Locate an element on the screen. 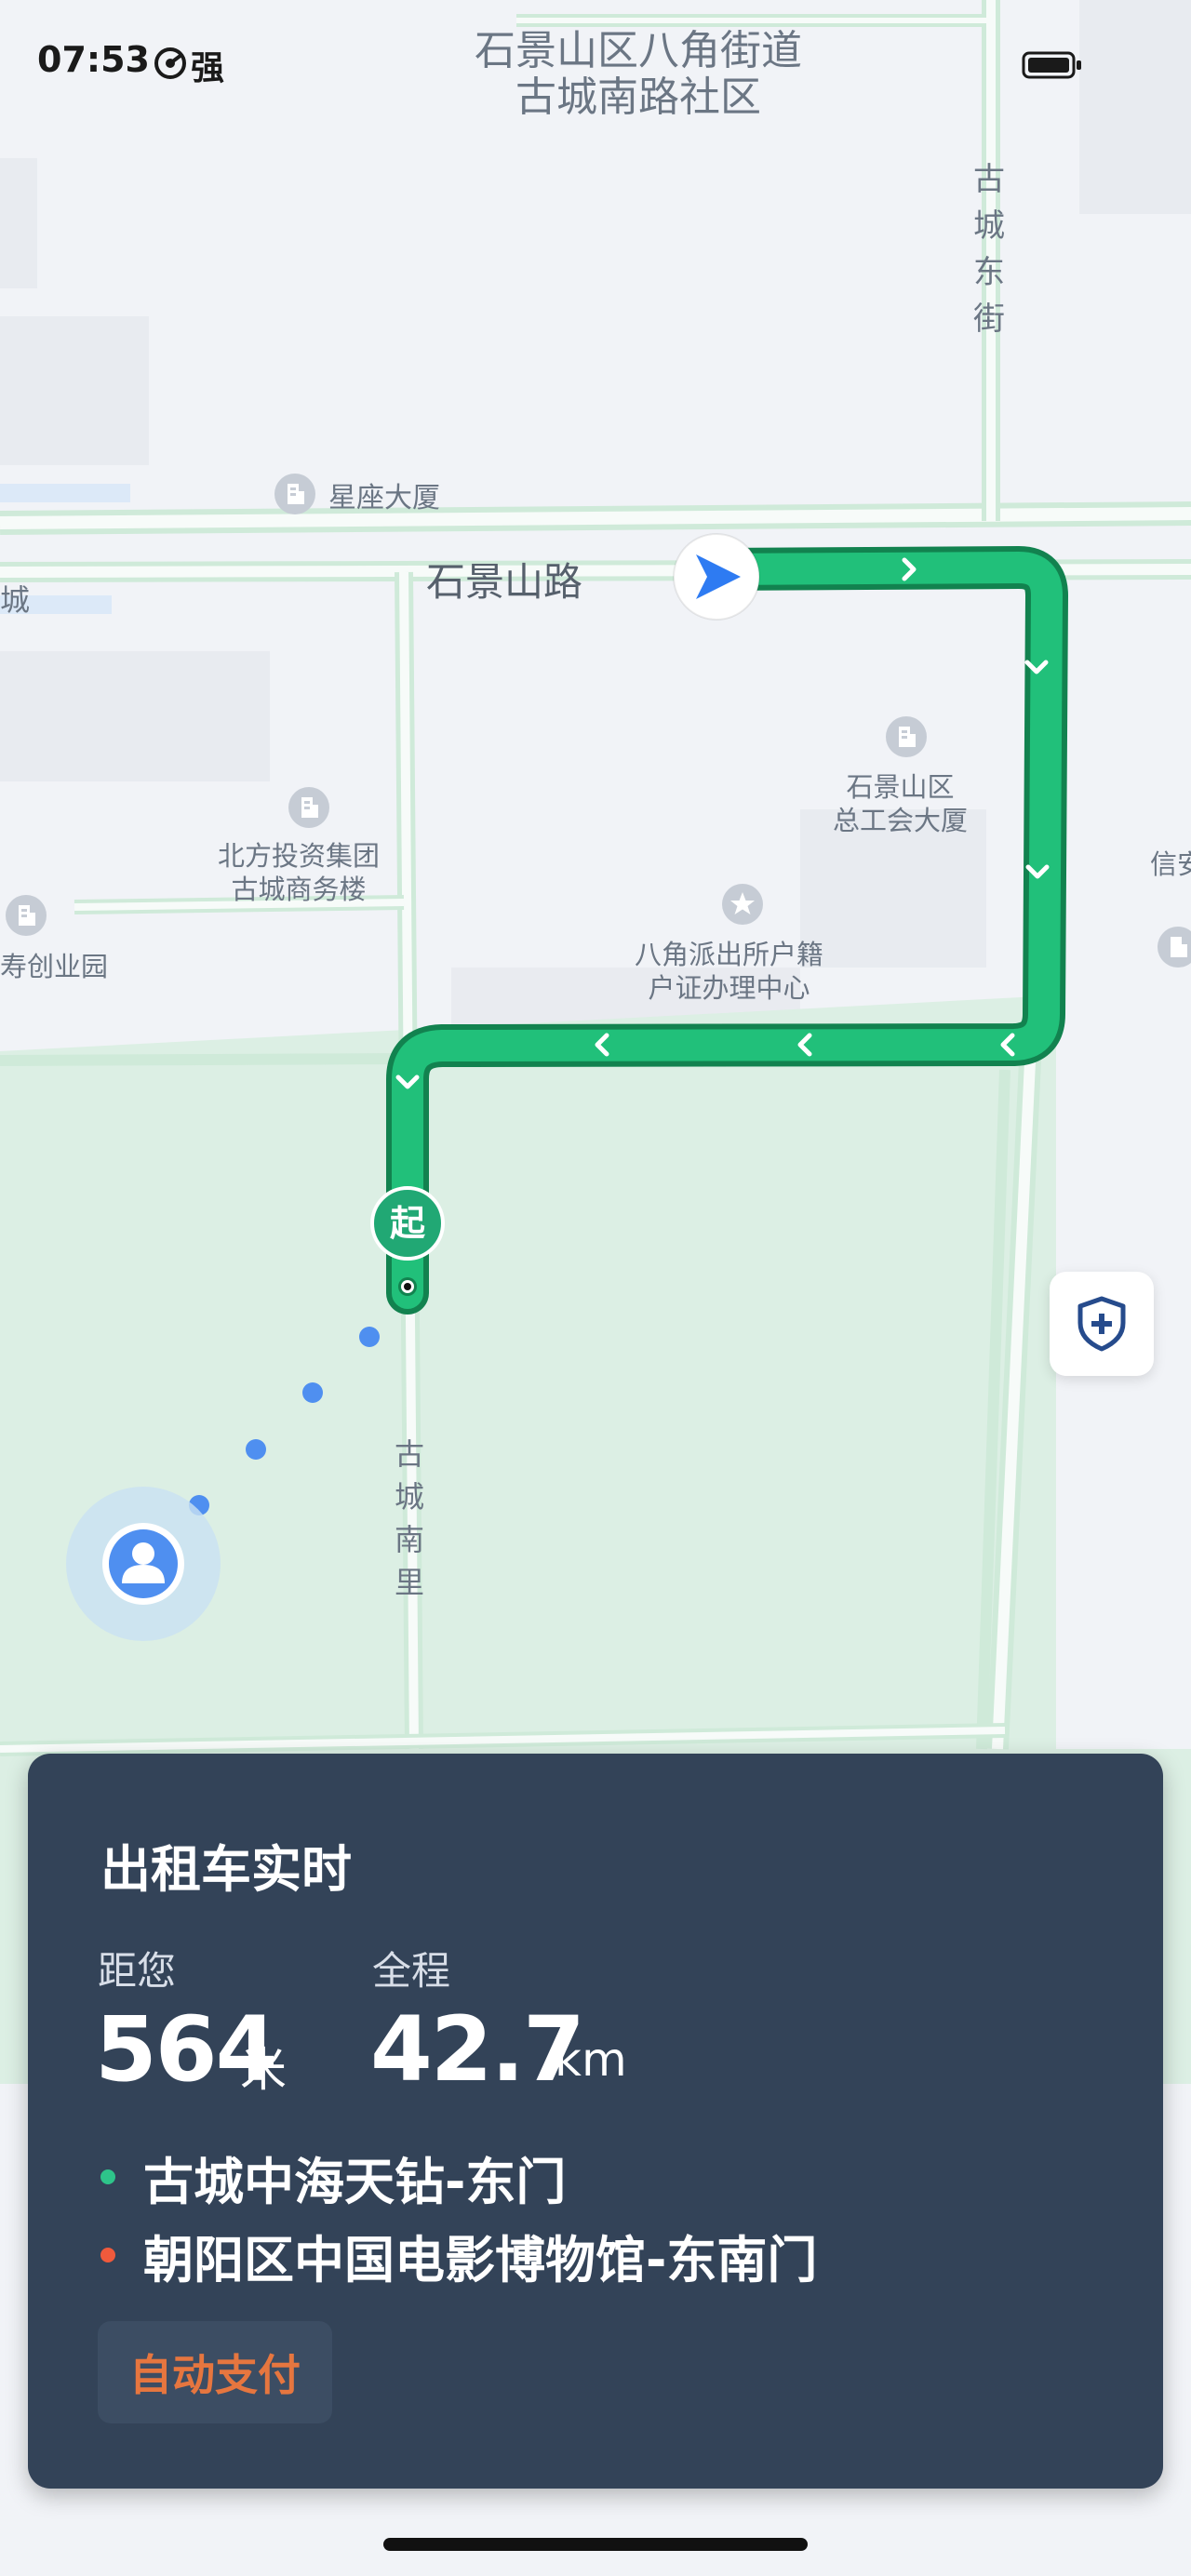 Image resolution: width=1191 pixels, height=2576 pixels. signal-icon is located at coordinates (170, 63).